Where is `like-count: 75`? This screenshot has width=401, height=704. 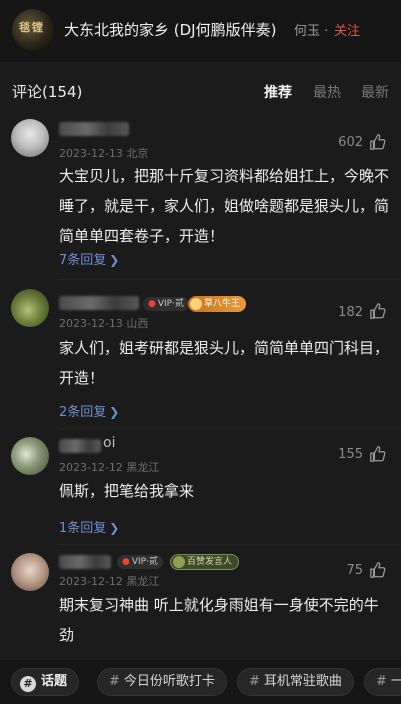 like-count: 75 is located at coordinates (354, 570).